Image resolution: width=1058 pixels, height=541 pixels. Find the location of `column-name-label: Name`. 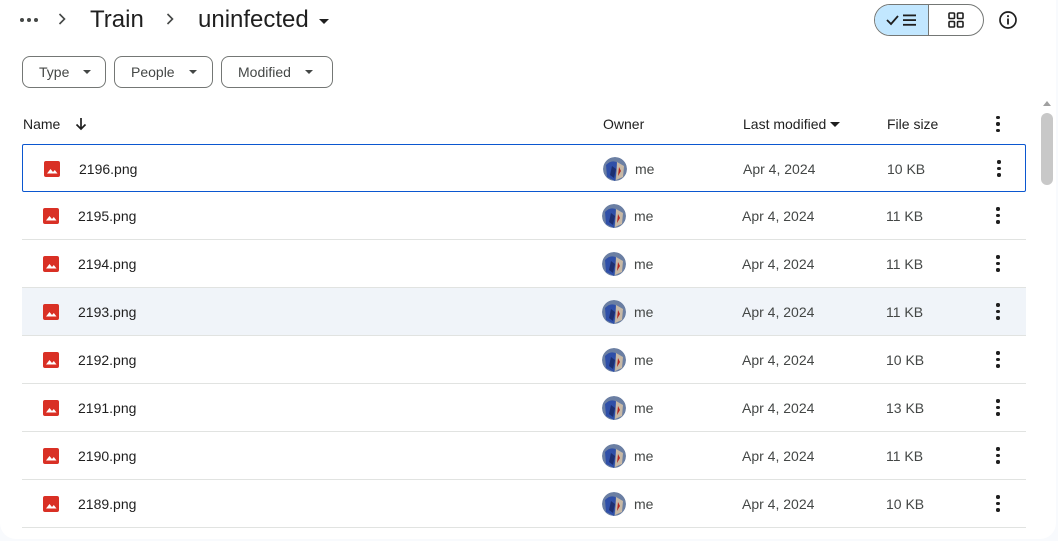

column-name-label: Name is located at coordinates (42, 124).